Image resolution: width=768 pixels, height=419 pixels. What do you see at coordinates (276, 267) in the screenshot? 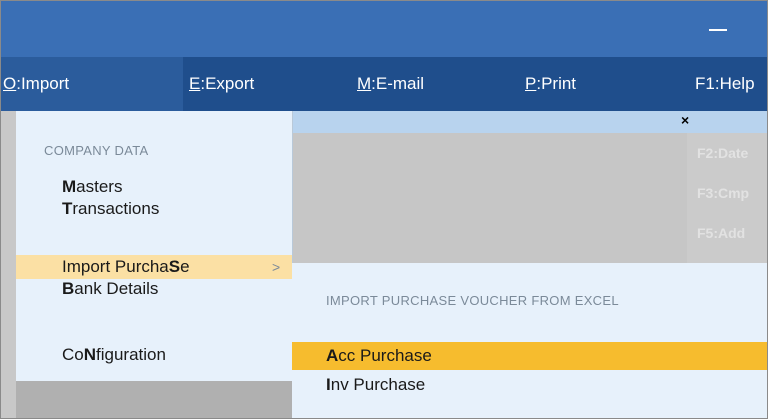
I see `chevron-right-icon: >` at bounding box center [276, 267].